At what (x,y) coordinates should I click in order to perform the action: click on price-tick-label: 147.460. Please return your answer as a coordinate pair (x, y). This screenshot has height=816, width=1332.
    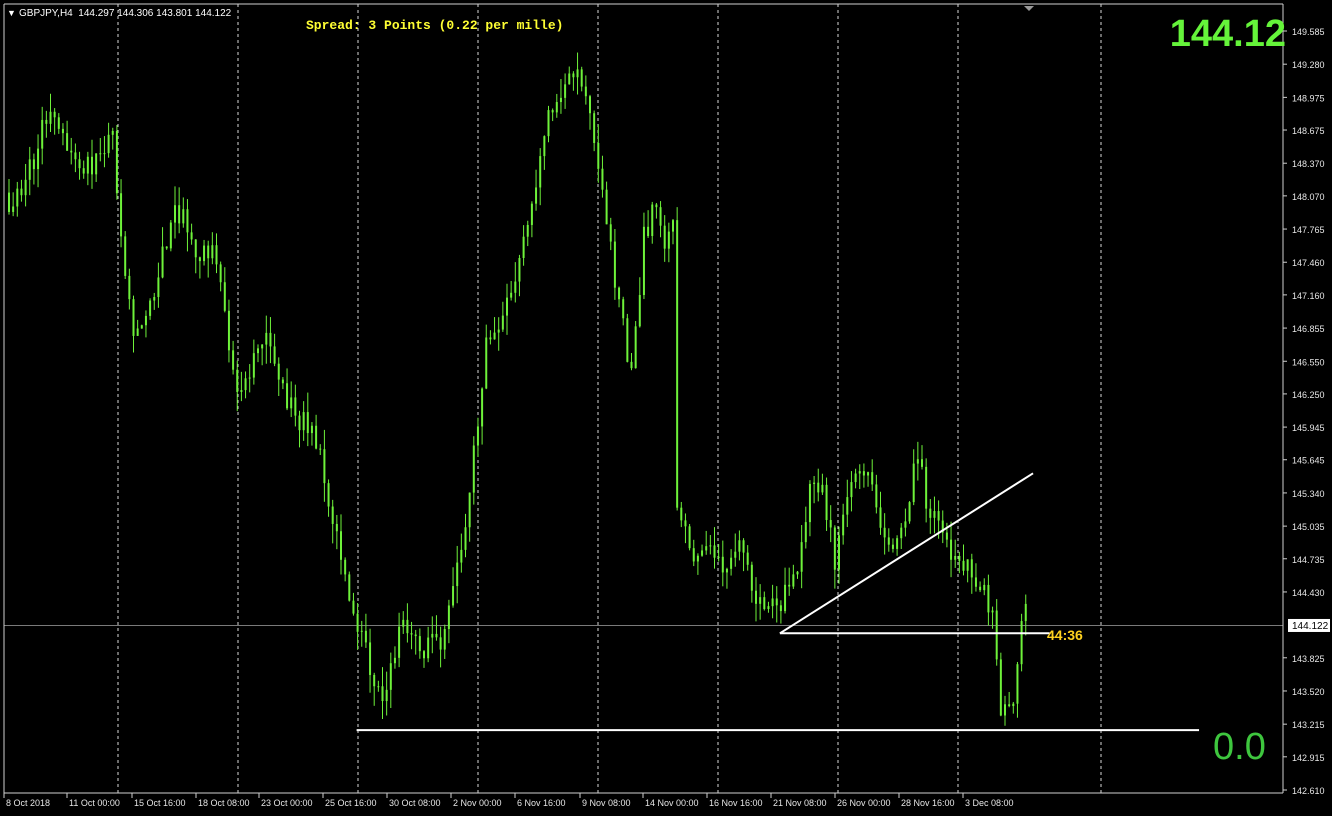
    Looking at the image, I should click on (1308, 263).